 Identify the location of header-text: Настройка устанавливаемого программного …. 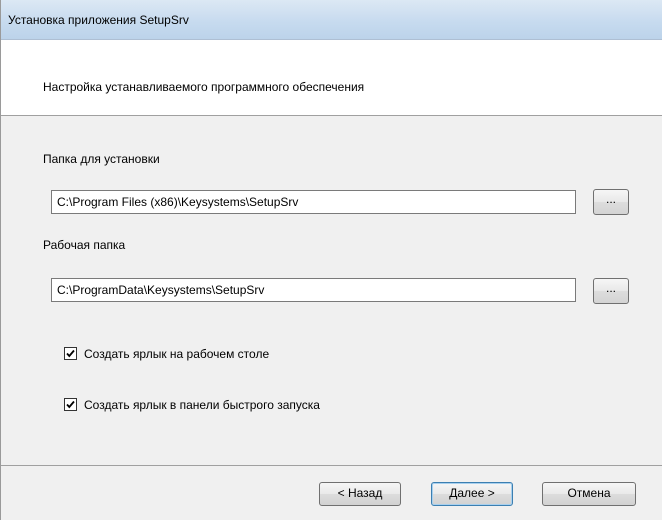
(204, 87).